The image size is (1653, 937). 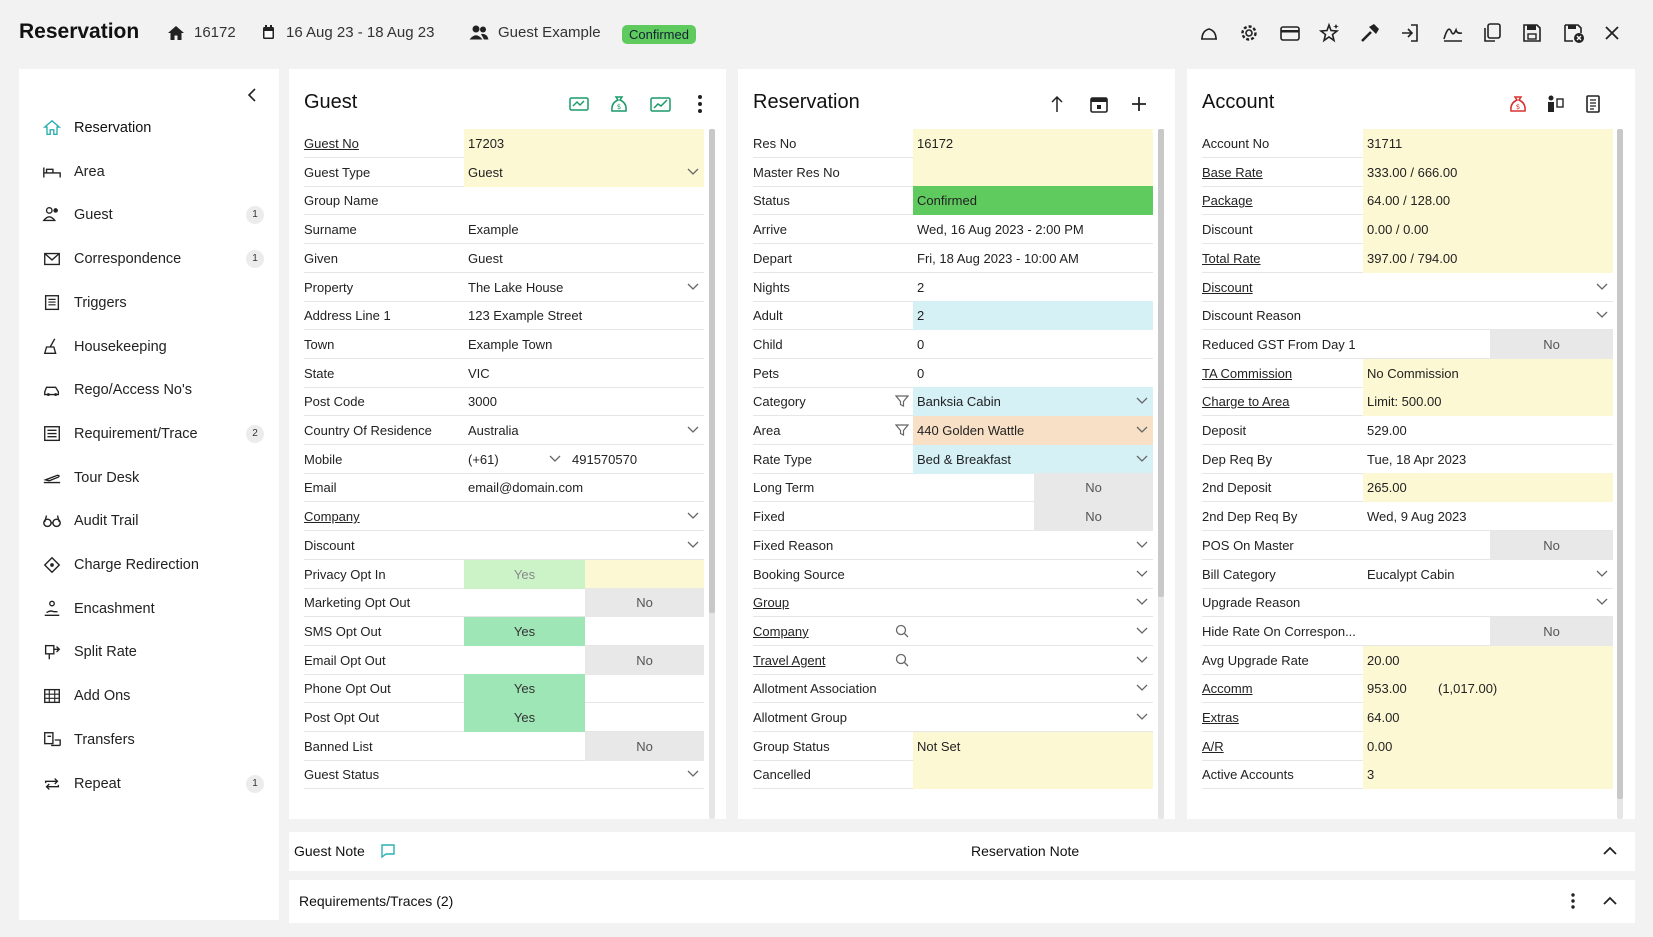 I want to click on signature-icon, so click(x=1453, y=33).